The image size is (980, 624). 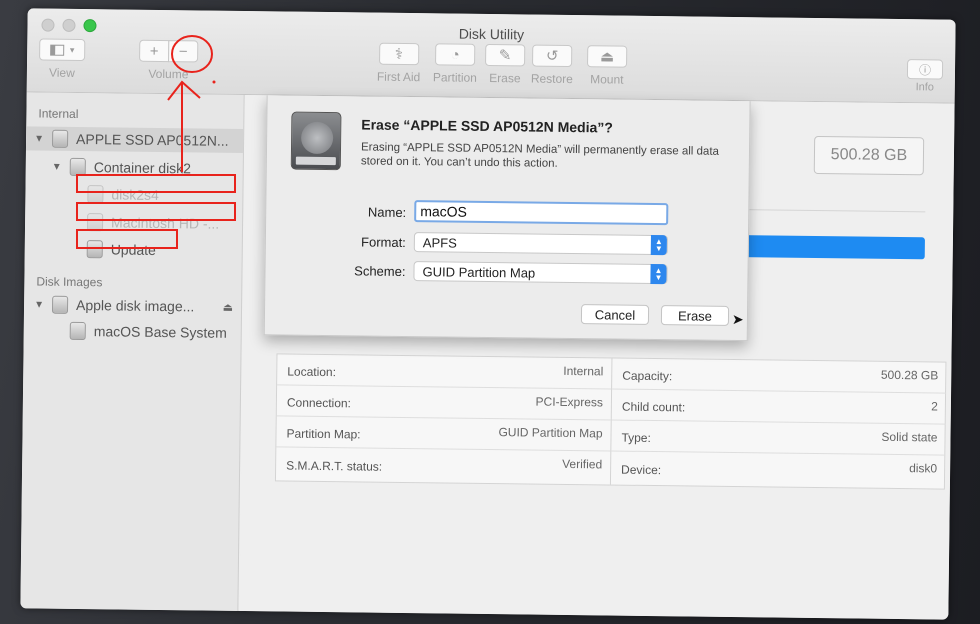 What do you see at coordinates (184, 126) in the screenshot?
I see `annotation-arrow-icon` at bounding box center [184, 126].